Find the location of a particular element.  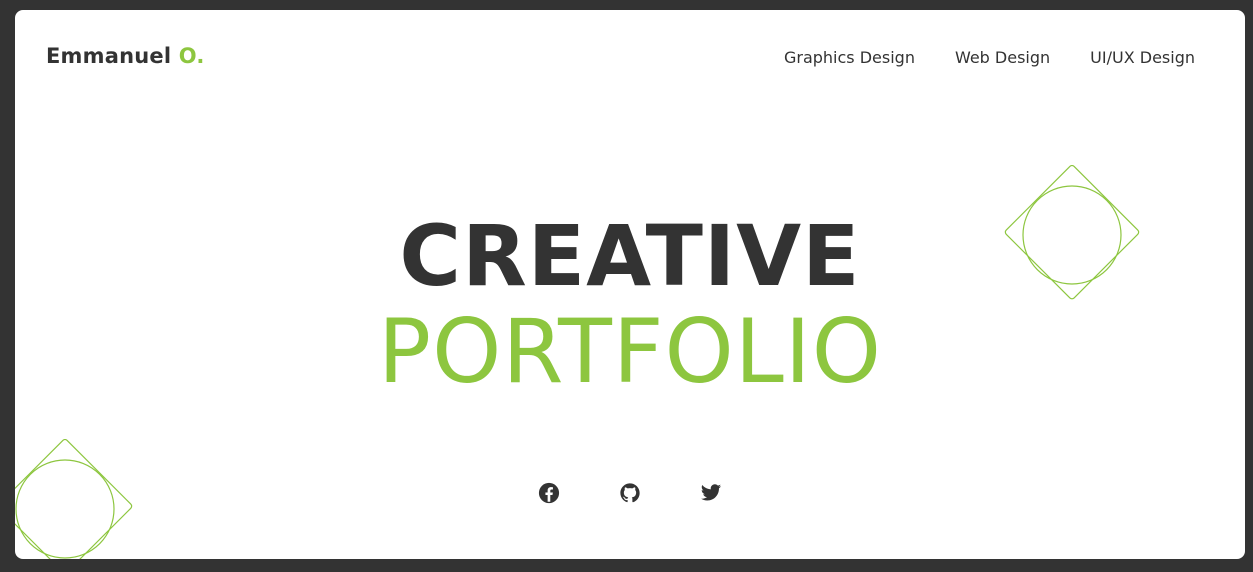

diamond-circle-decoration-bottom is located at coordinates (74, 499).